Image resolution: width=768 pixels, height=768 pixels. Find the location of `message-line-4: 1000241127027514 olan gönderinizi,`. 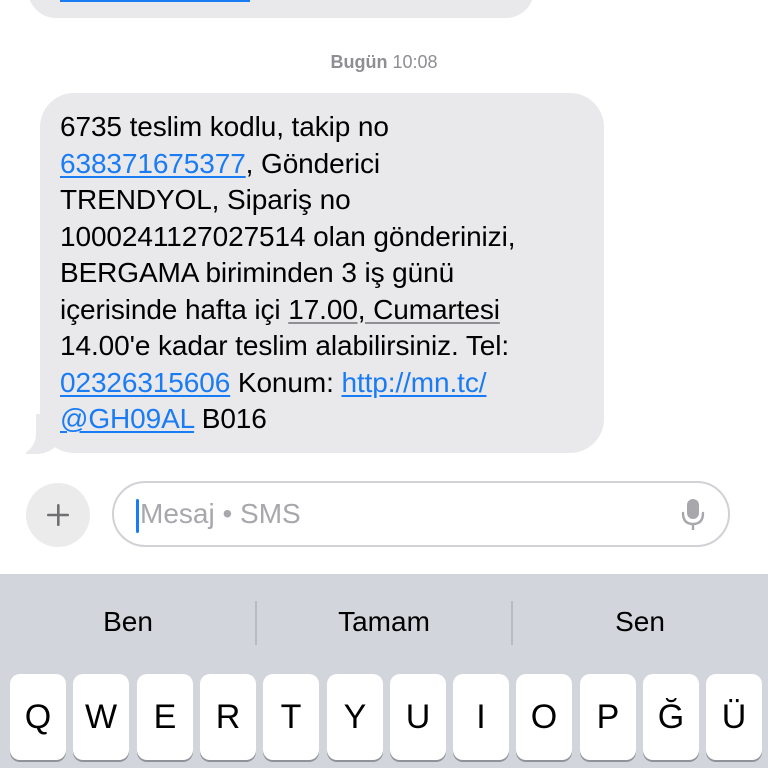

message-line-4: 1000241127027514 olan gönderinizi, is located at coordinates (288, 236).